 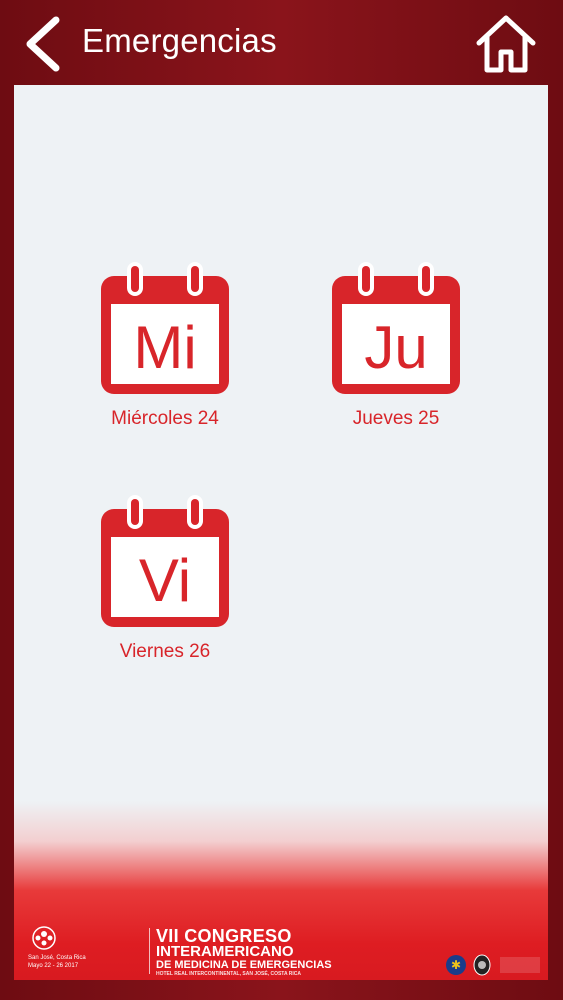 What do you see at coordinates (225, 951) in the screenshot?
I see `congress-line-2: INTERAMERICANO` at bounding box center [225, 951].